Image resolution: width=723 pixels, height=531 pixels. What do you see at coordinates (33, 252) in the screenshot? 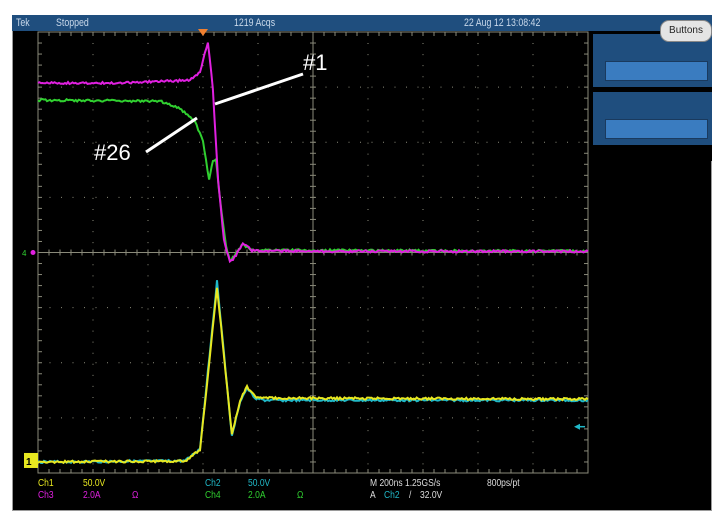
I see `ch3-ground-marker` at bounding box center [33, 252].